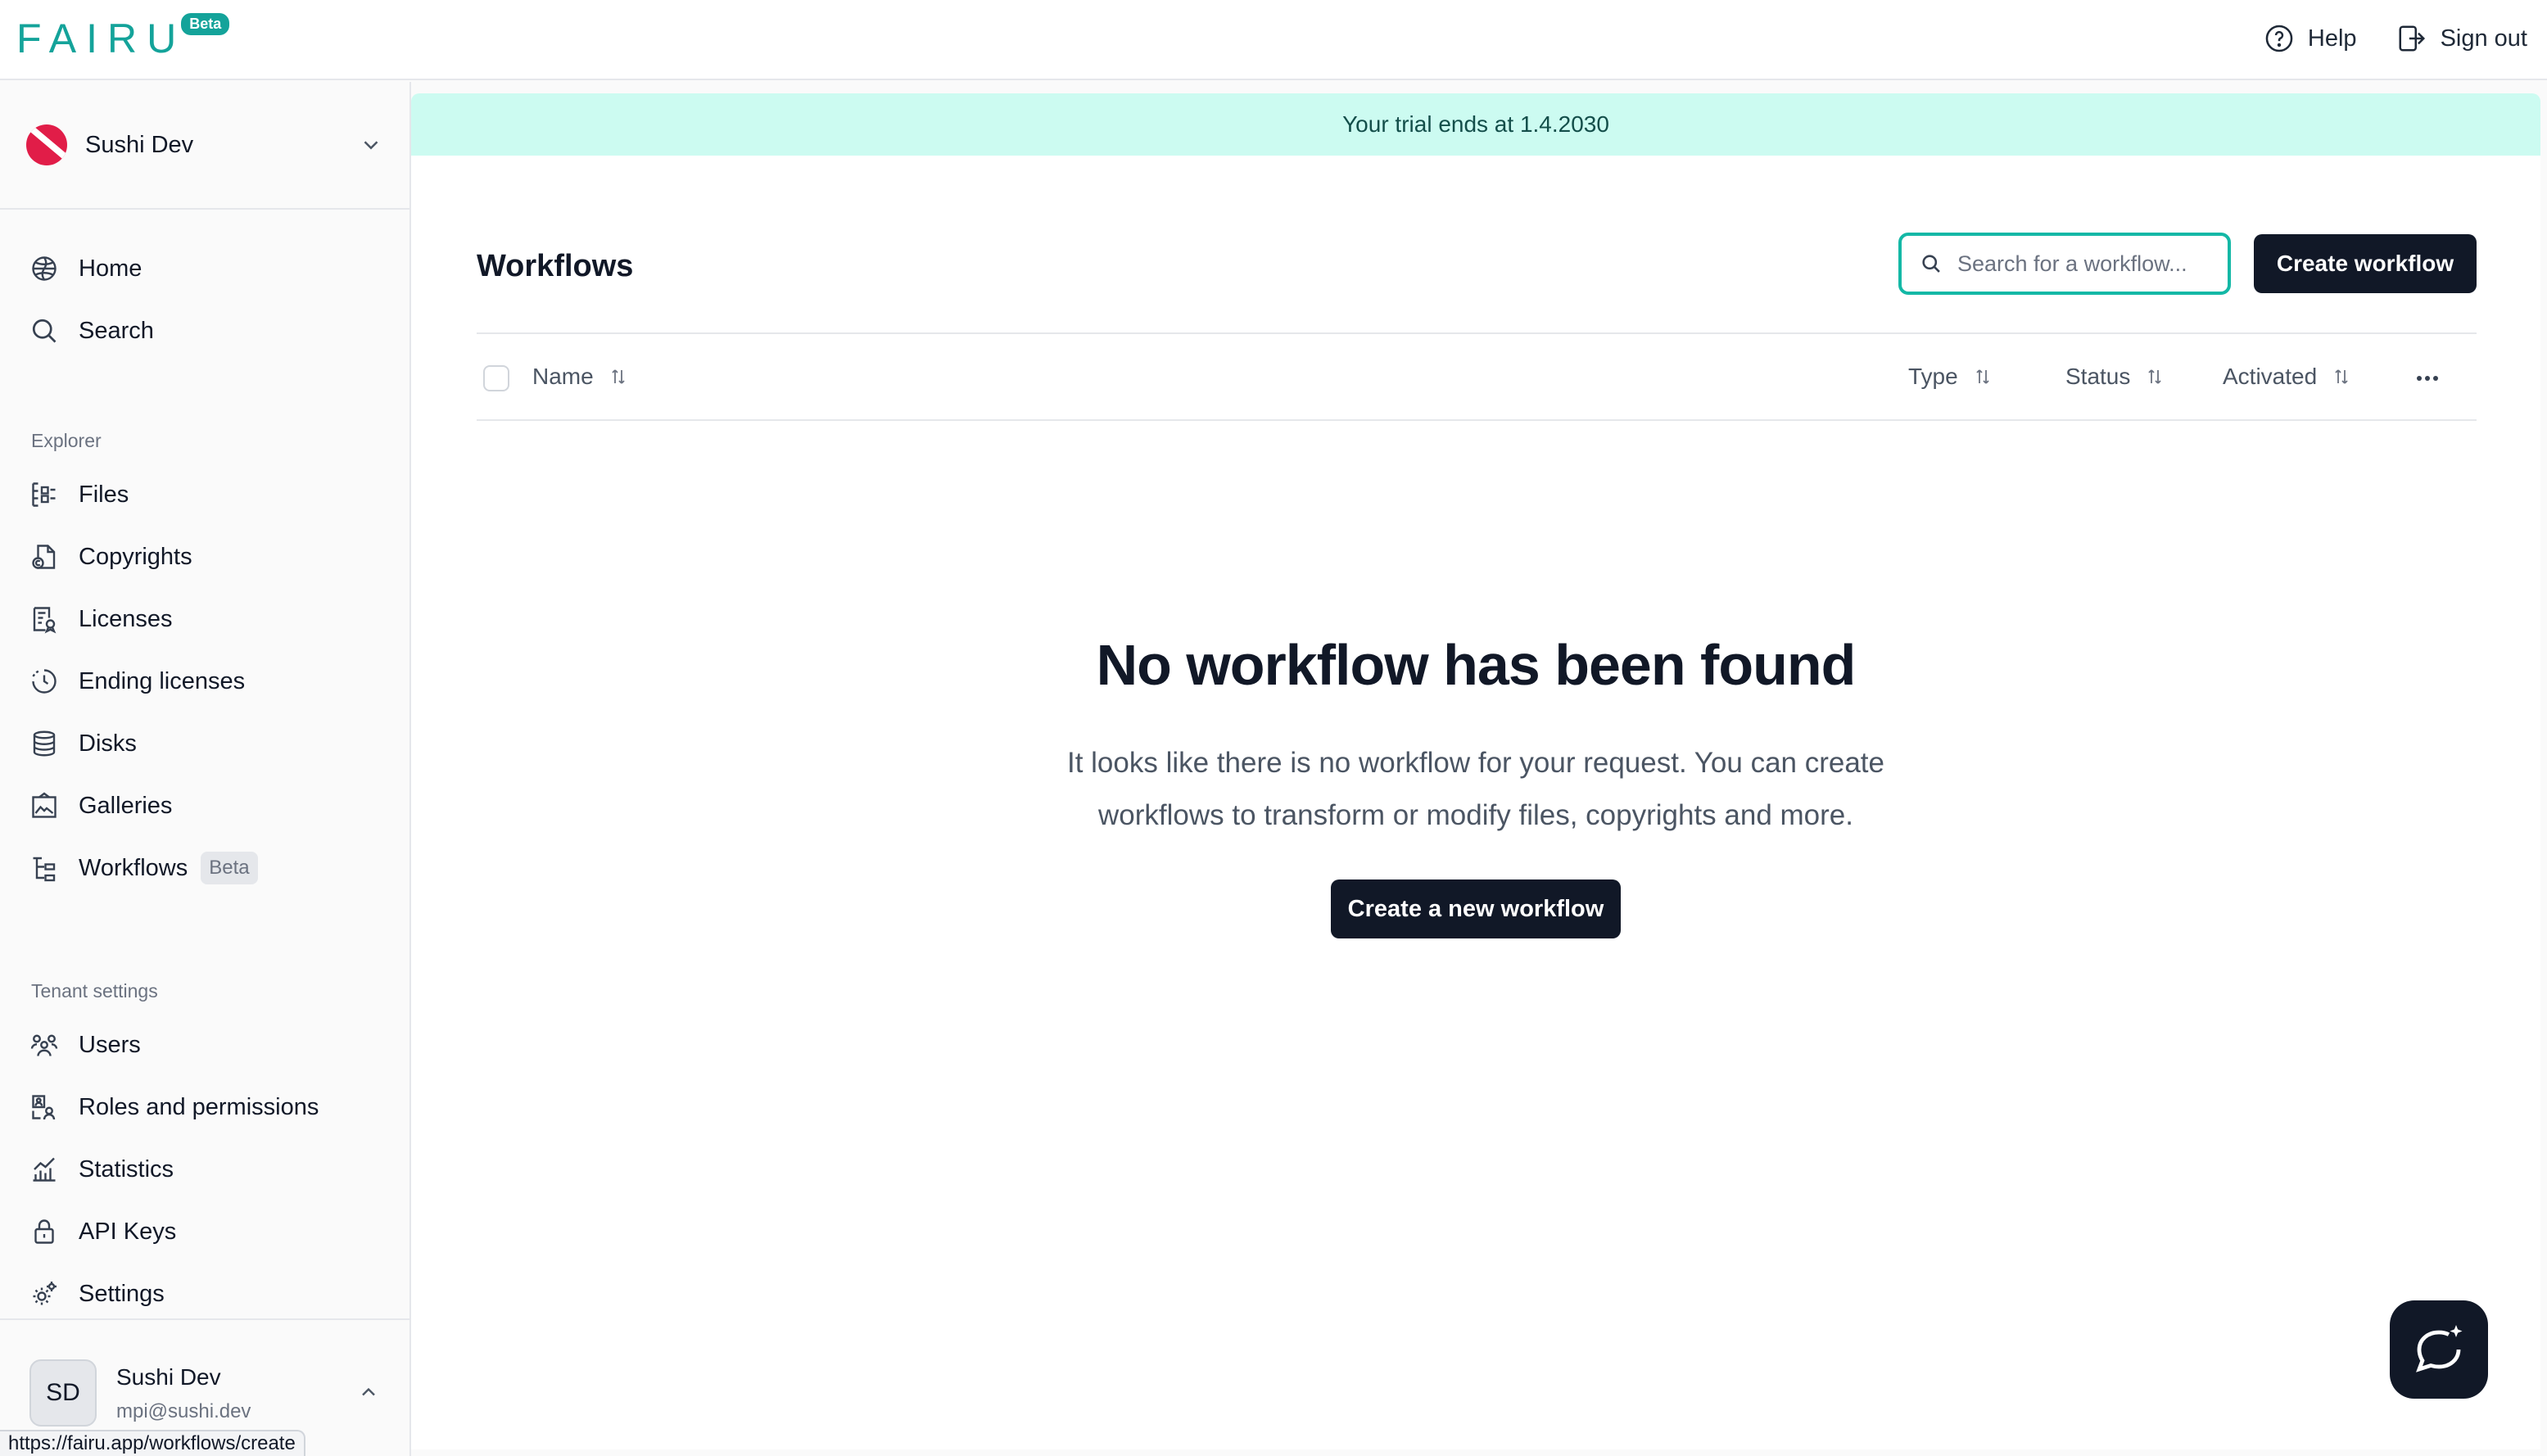  I want to click on lock-icon, so click(44, 1231).